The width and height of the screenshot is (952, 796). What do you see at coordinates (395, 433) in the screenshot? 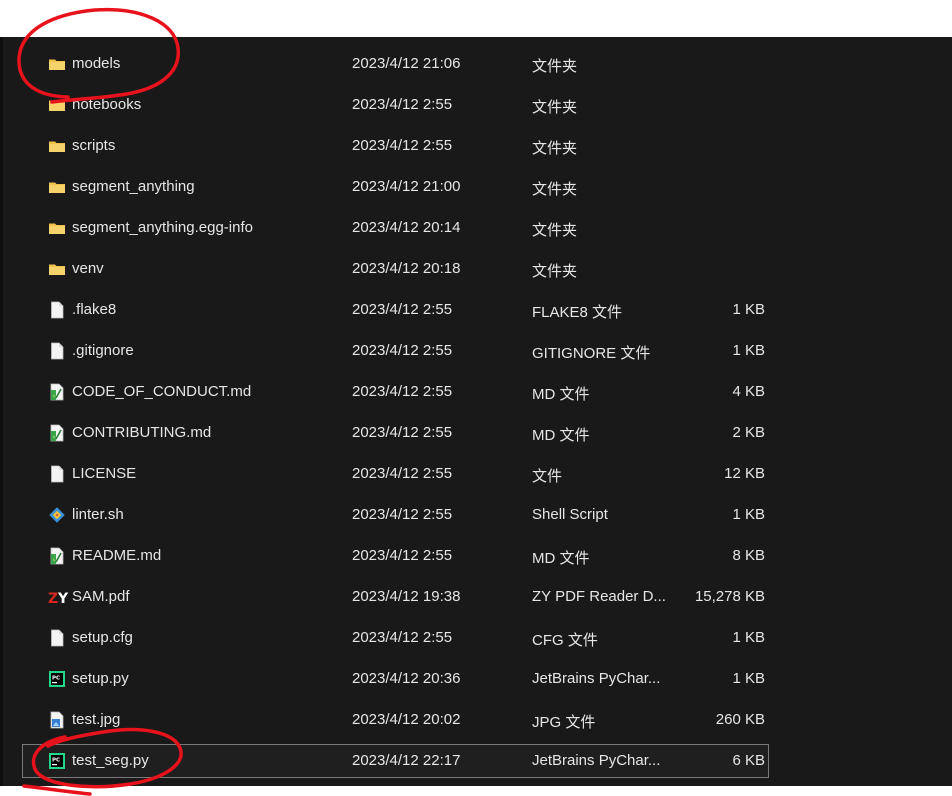
I see `file-row: CONTRIBUTING.md 2023/4/12 2:55 MD 文件 2 KB` at bounding box center [395, 433].